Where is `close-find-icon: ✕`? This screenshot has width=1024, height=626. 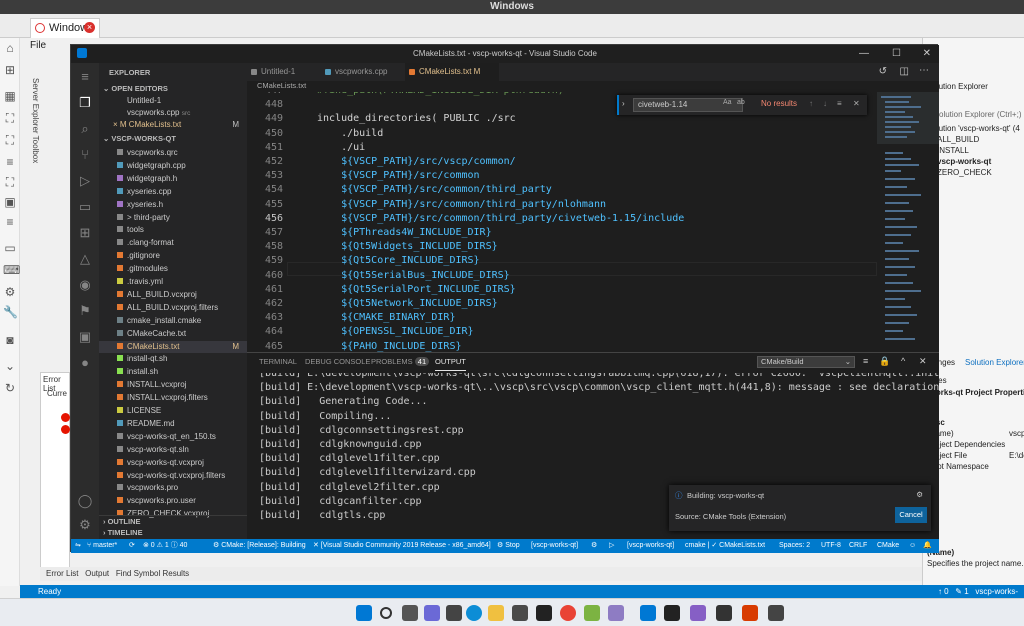
close-find-icon: ✕ is located at coordinates (856, 103).